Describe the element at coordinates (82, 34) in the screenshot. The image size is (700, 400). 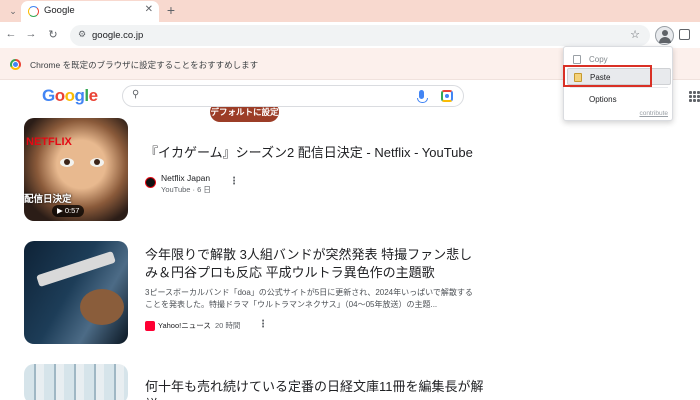
I see `site-info-icon: ⚙` at that location.